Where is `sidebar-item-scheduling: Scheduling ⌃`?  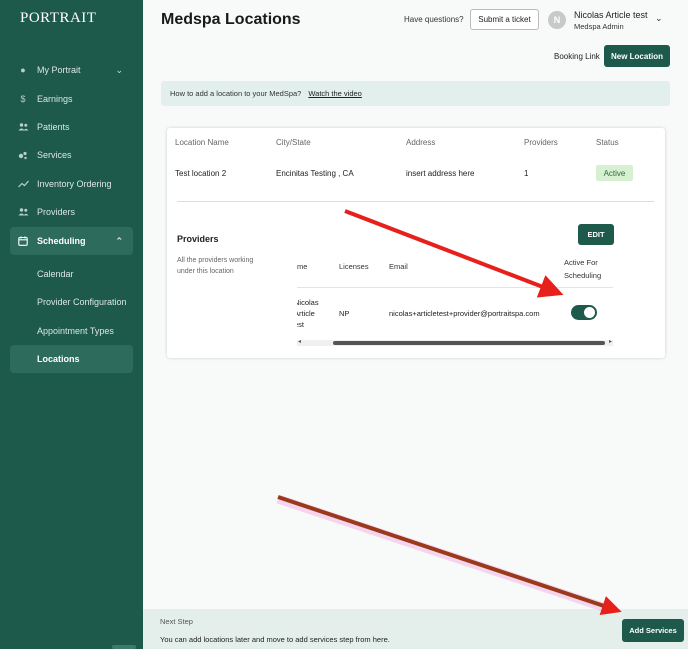
sidebar-item-scheduling: Scheduling ⌃ is located at coordinates (71, 241).